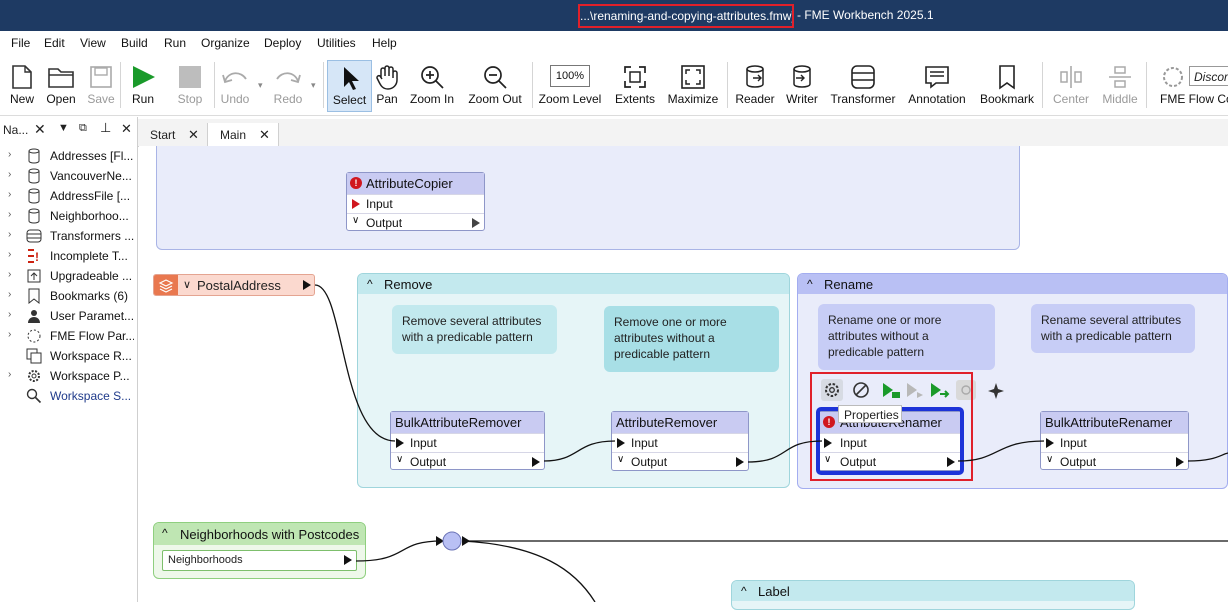  I want to click on zoom-level-input: 100%, so click(570, 76).